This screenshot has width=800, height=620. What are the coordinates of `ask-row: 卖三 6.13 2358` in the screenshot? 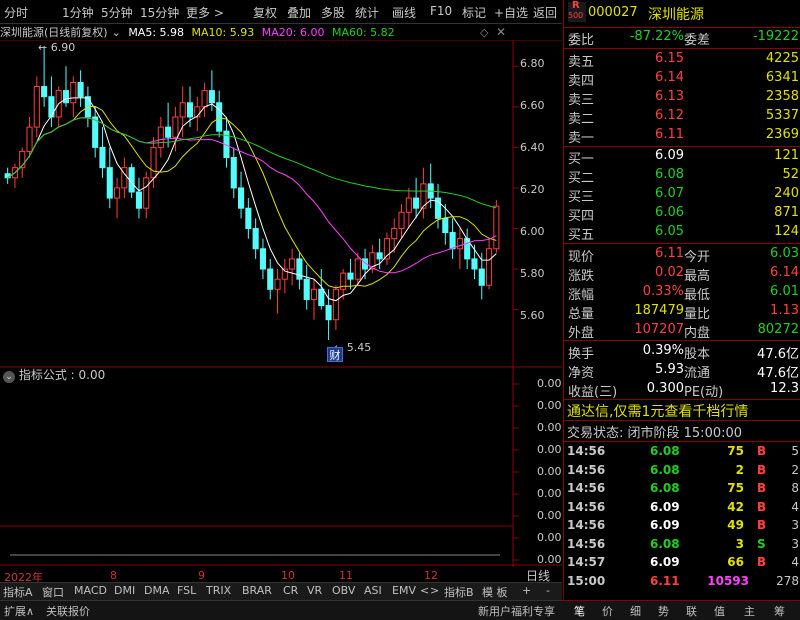 It's located at (682, 98).